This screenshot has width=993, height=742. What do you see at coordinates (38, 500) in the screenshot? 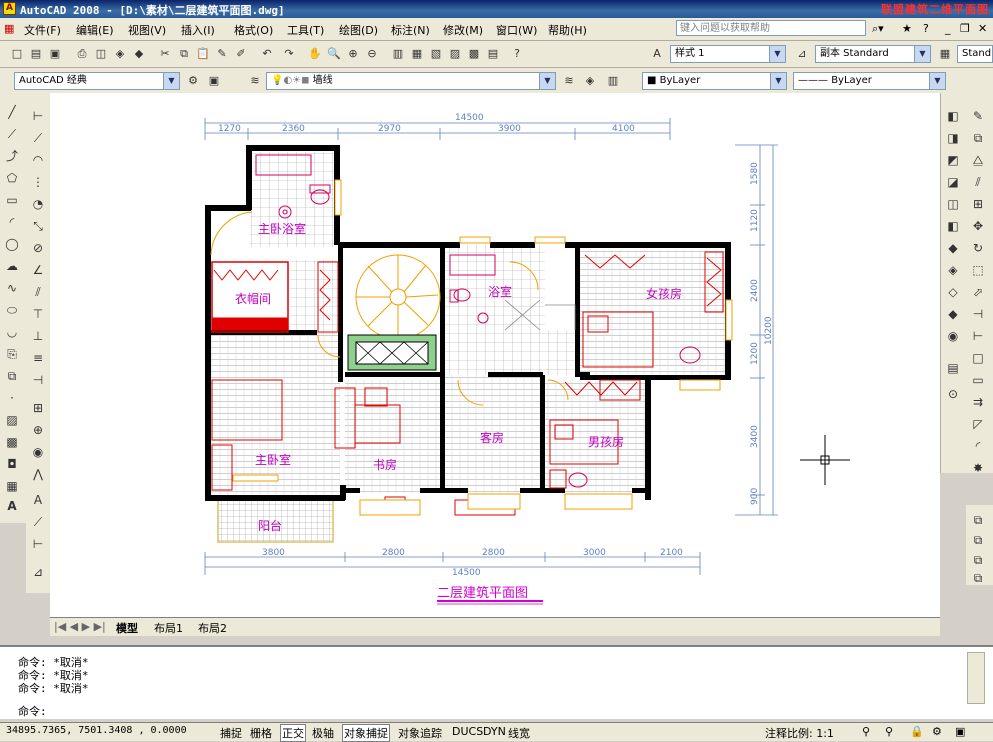
I see `dim-edit-icon: A` at bounding box center [38, 500].